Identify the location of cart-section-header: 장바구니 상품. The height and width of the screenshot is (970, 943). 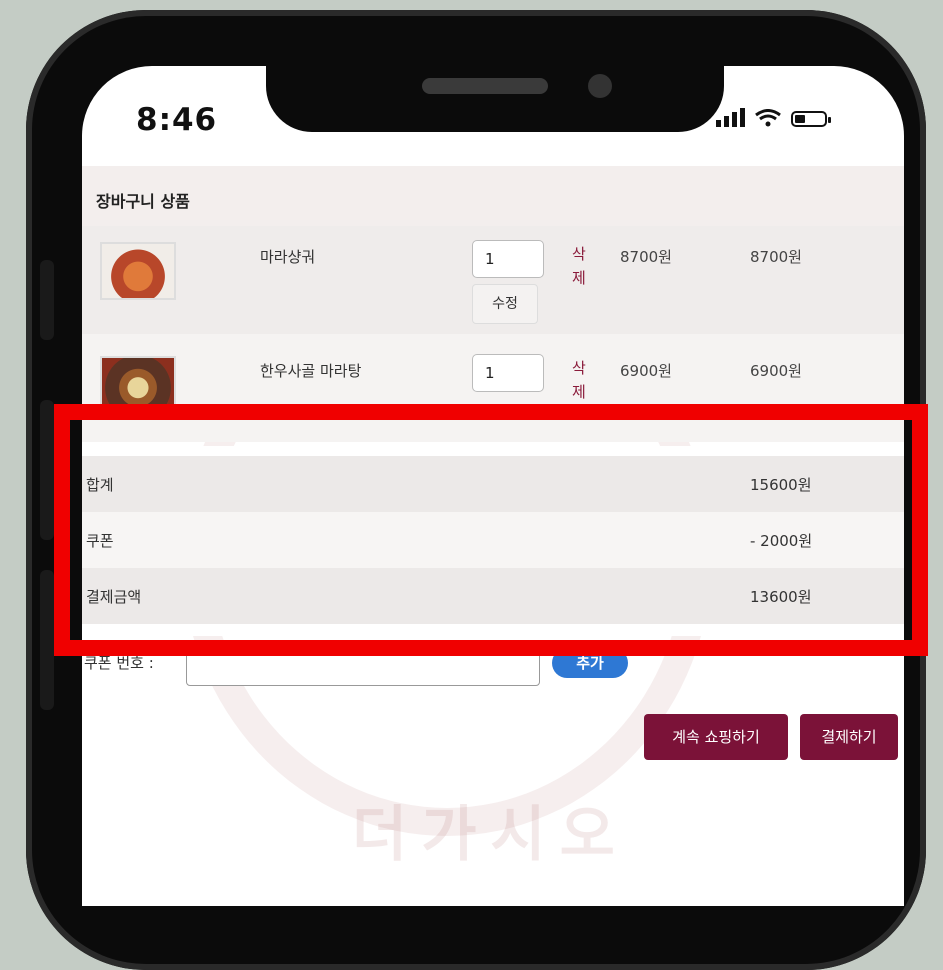
(493, 196).